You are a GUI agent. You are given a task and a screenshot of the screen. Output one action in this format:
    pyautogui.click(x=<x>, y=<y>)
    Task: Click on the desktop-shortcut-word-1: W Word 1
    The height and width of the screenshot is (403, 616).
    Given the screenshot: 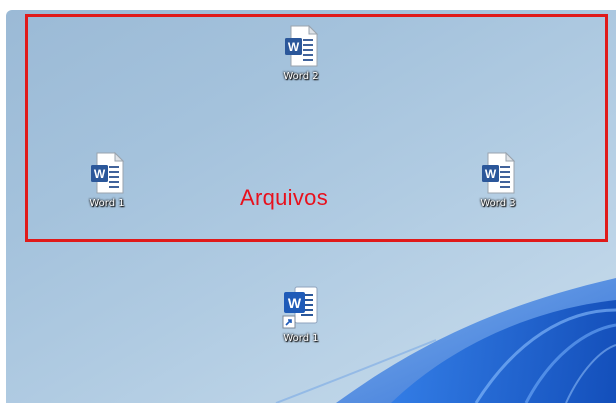 What is the action you would take?
    pyautogui.click(x=301, y=314)
    